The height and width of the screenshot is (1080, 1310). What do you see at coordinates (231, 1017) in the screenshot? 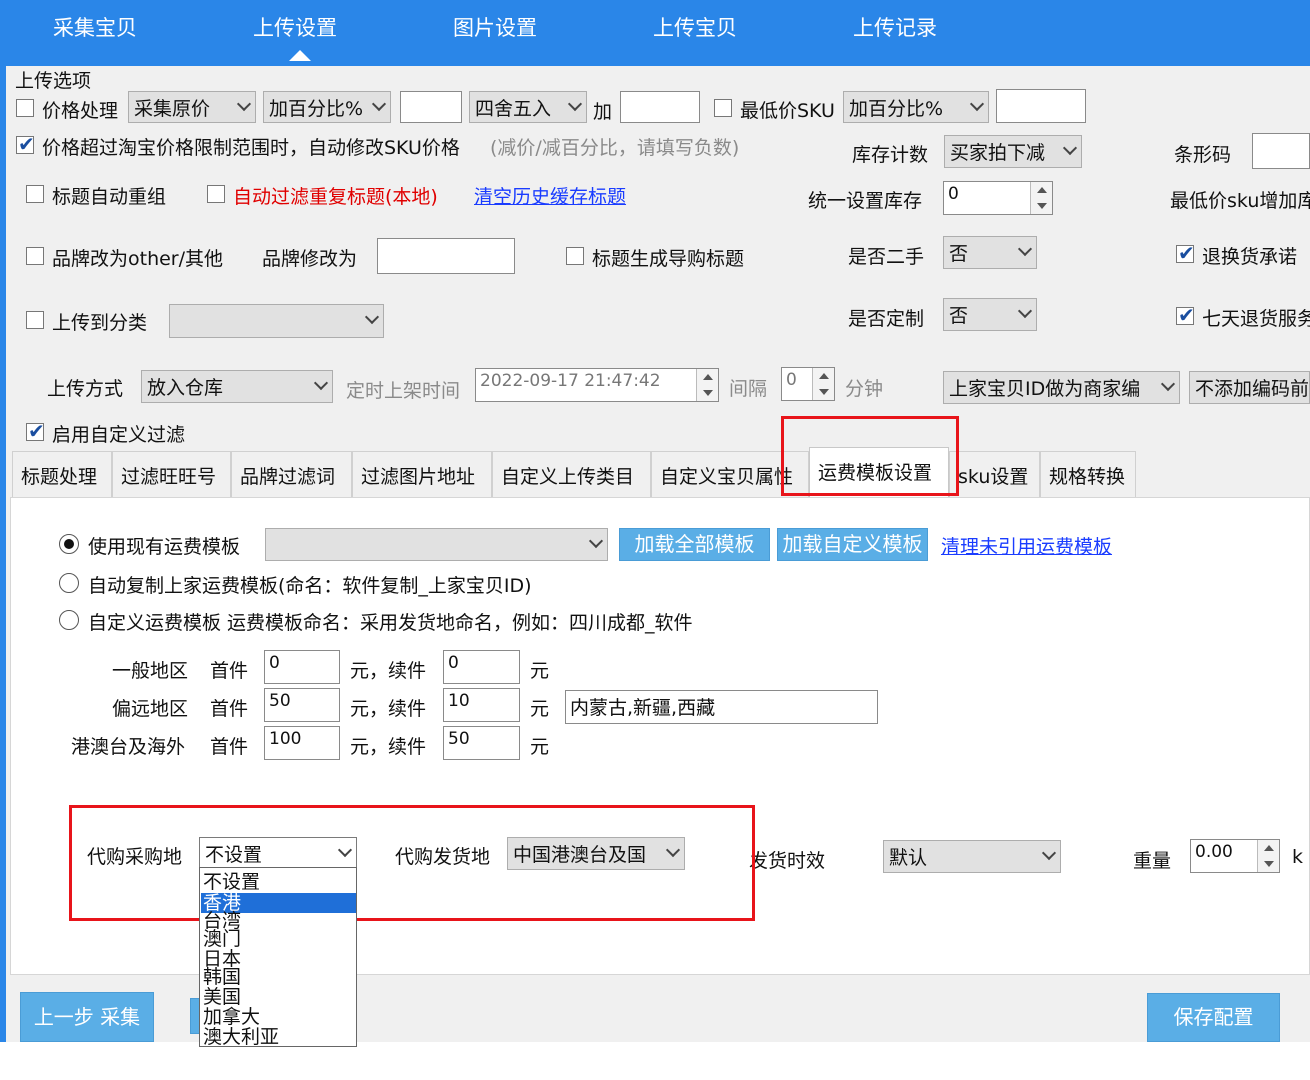
I see `dropdown-option: 加拿大` at bounding box center [231, 1017].